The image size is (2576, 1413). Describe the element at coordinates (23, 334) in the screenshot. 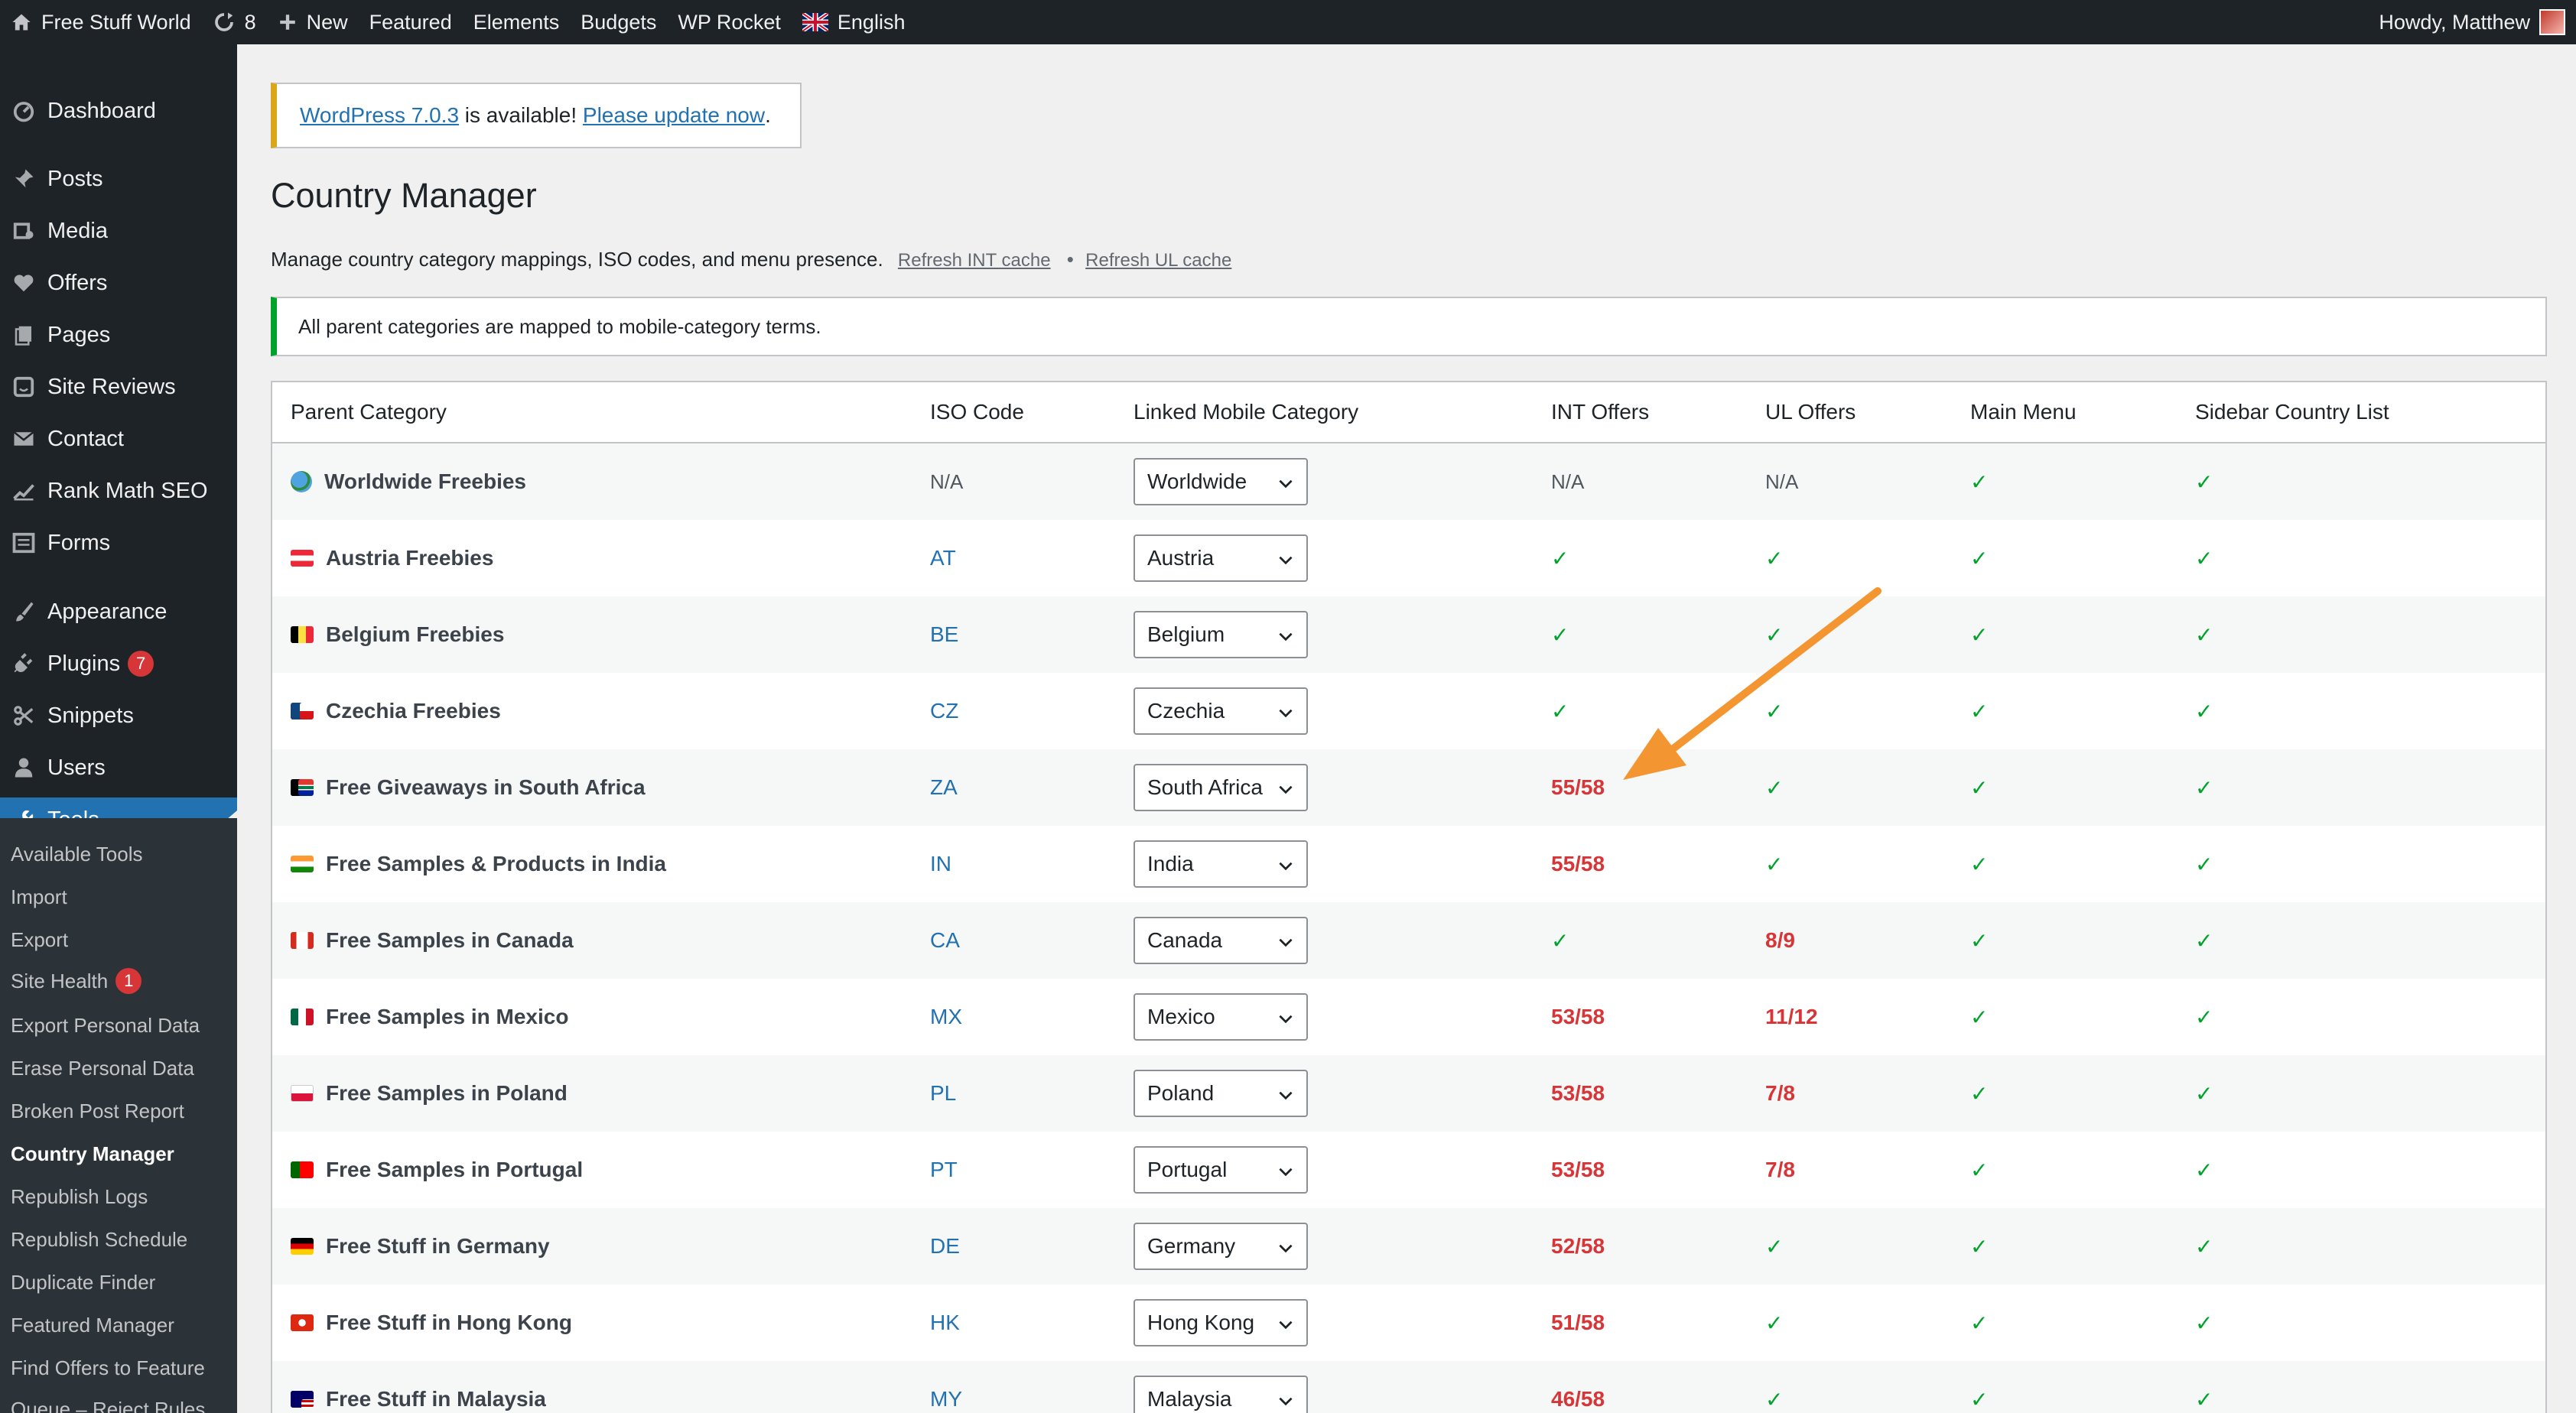

I see `pages-icon` at that location.